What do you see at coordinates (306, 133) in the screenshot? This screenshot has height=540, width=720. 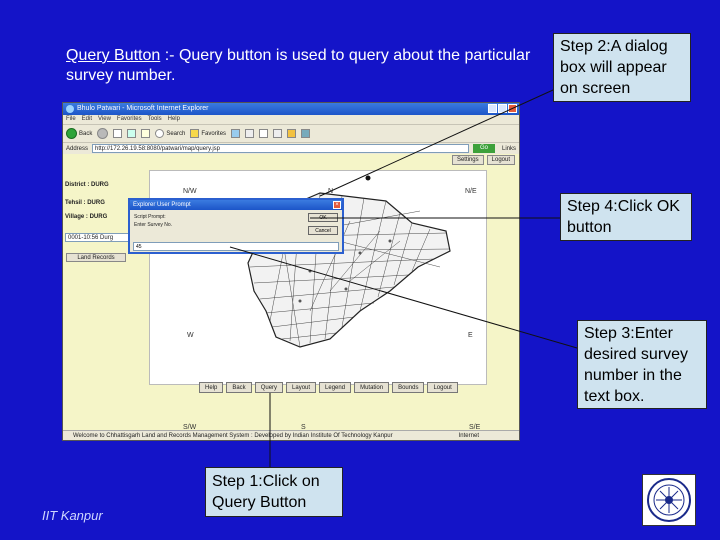 I see `messenger-icon` at bounding box center [306, 133].